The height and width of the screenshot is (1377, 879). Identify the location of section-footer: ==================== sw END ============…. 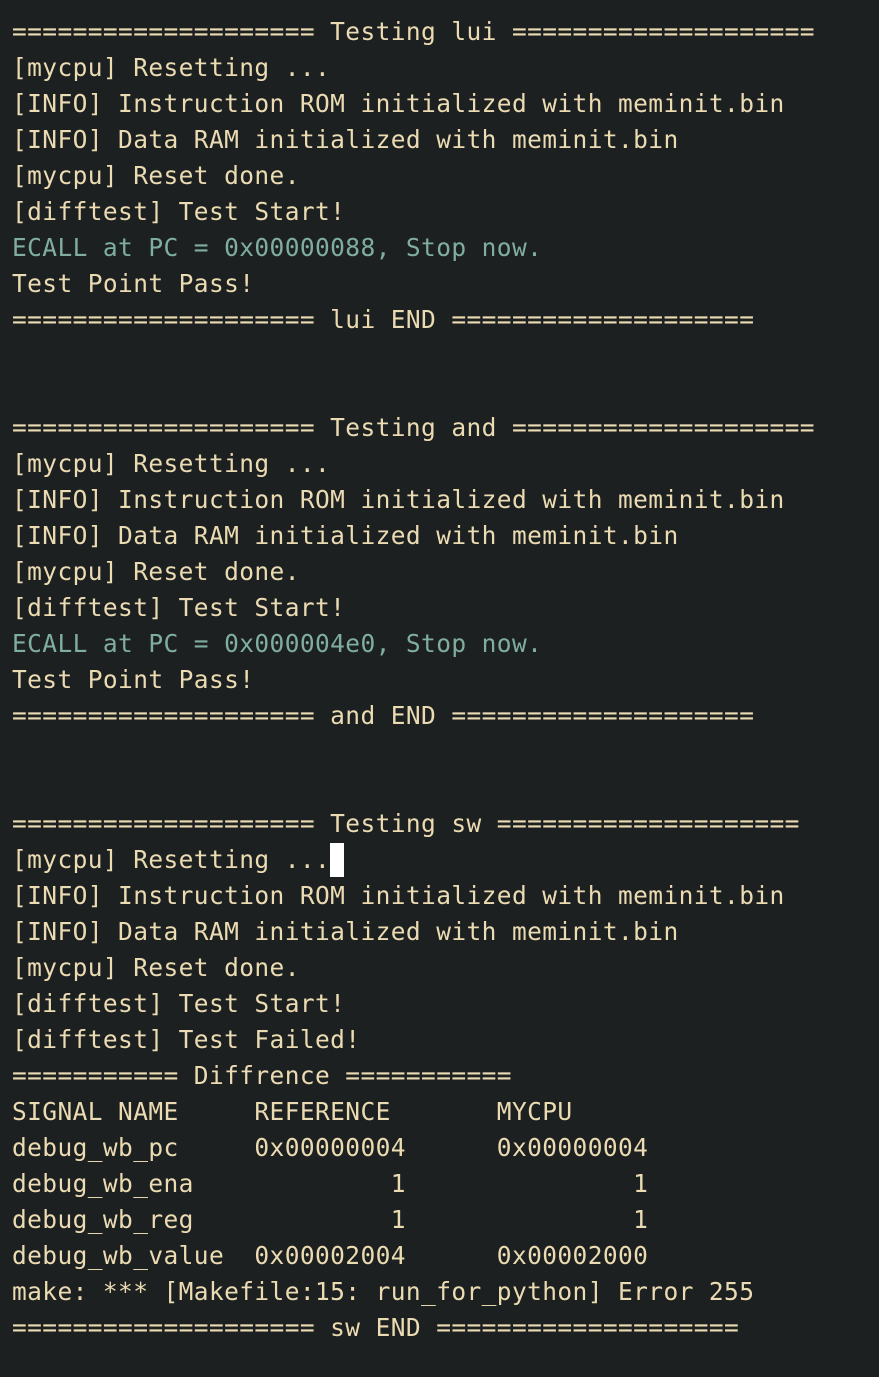
(376, 1327).